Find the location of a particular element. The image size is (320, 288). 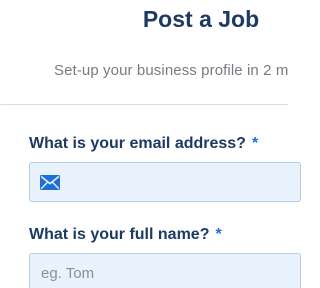

email-field is located at coordinates (165, 182).